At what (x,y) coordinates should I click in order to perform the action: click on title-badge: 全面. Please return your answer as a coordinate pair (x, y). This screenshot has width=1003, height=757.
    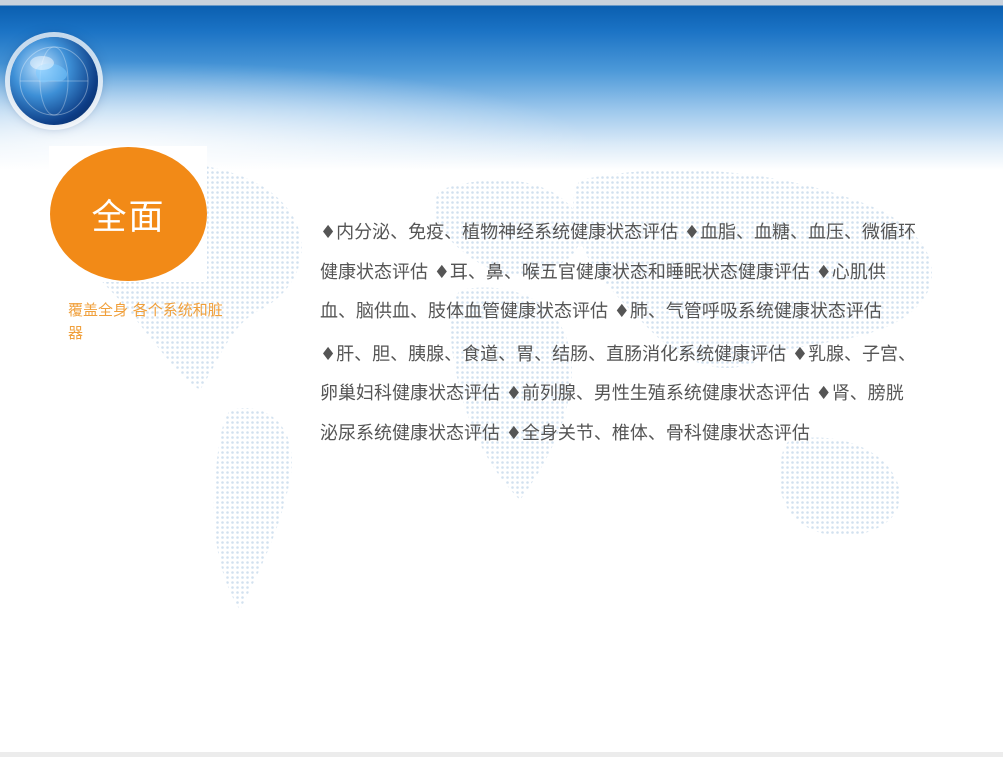
    Looking at the image, I should click on (128, 214).